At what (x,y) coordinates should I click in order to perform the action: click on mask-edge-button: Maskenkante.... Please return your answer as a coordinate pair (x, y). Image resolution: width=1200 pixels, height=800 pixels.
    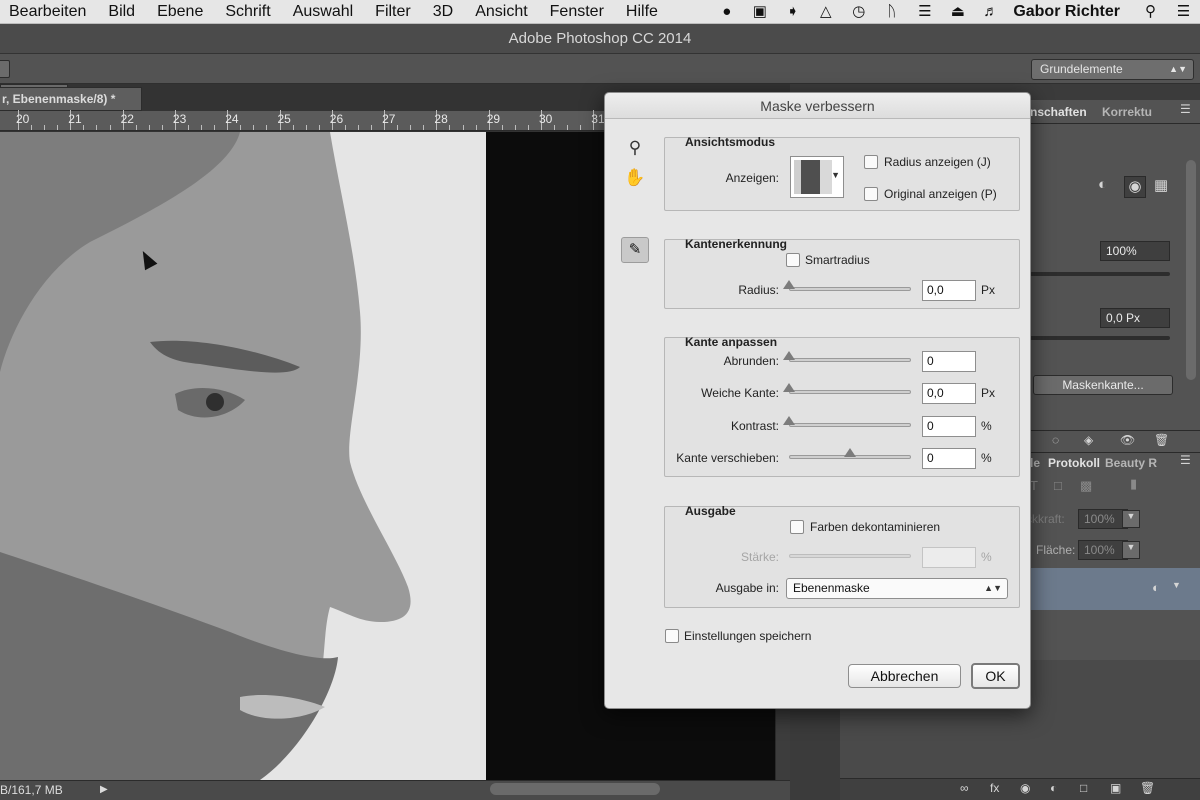
    Looking at the image, I should click on (1103, 385).